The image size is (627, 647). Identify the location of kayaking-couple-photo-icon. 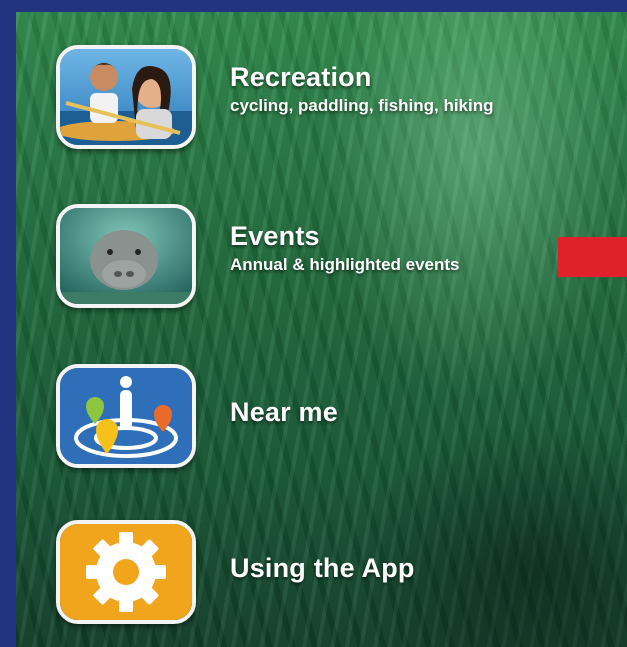
(126, 97).